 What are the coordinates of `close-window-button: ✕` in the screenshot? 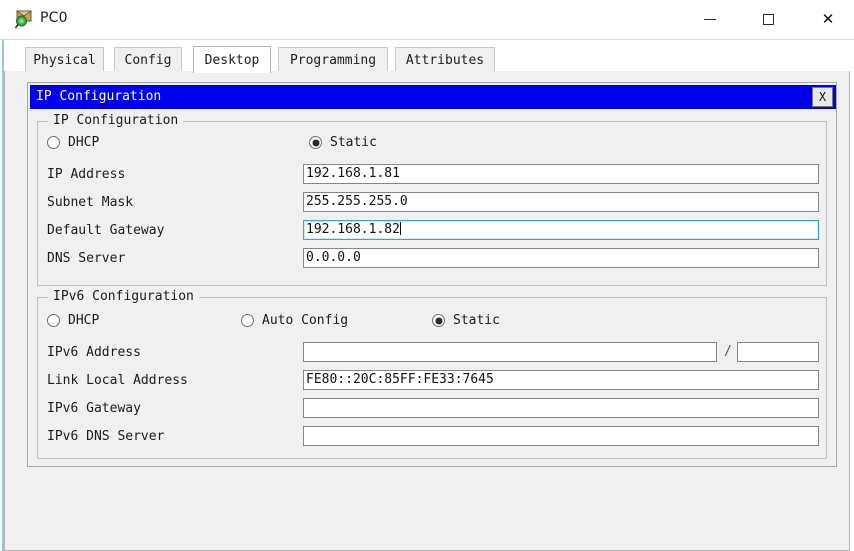 It's located at (828, 19).